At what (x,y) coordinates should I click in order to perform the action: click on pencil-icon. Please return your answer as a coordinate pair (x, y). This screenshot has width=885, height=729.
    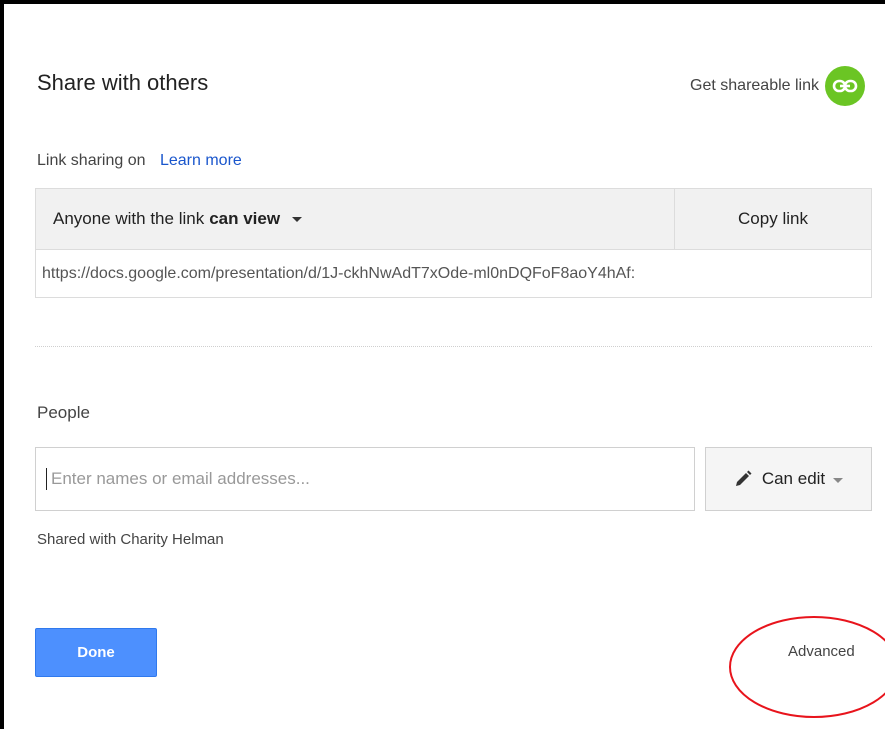
    Looking at the image, I should click on (743, 479).